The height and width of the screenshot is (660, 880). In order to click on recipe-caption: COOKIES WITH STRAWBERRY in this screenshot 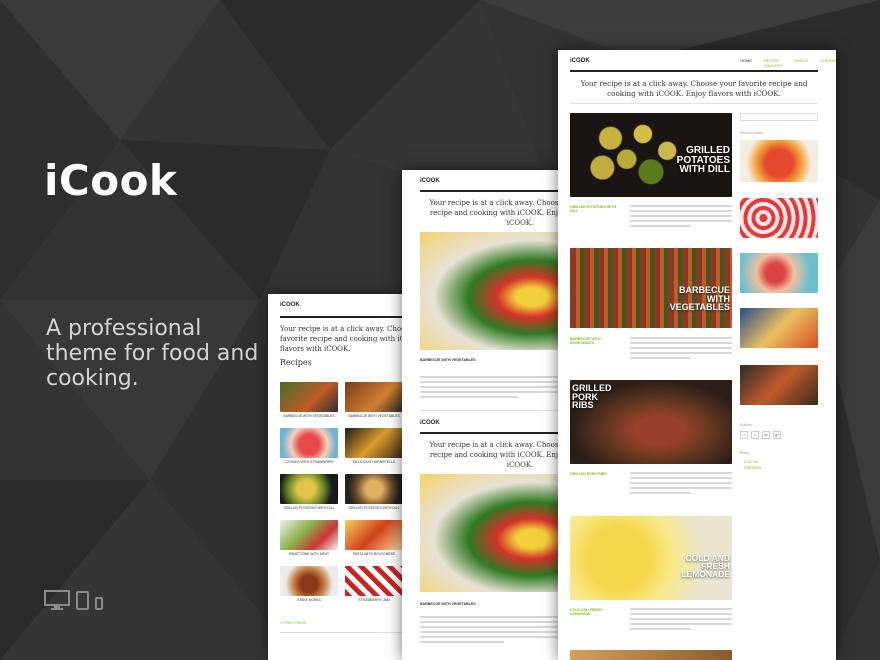, I will do `click(309, 462)`.